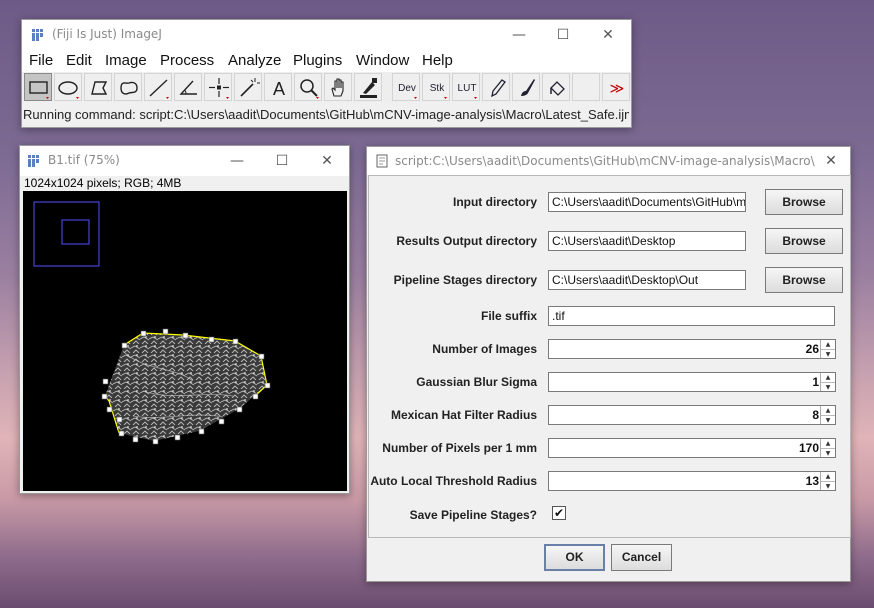 This screenshot has height=608, width=874. I want to click on tool-bar: A Dev Stk LUT ≫, so click(326, 87).